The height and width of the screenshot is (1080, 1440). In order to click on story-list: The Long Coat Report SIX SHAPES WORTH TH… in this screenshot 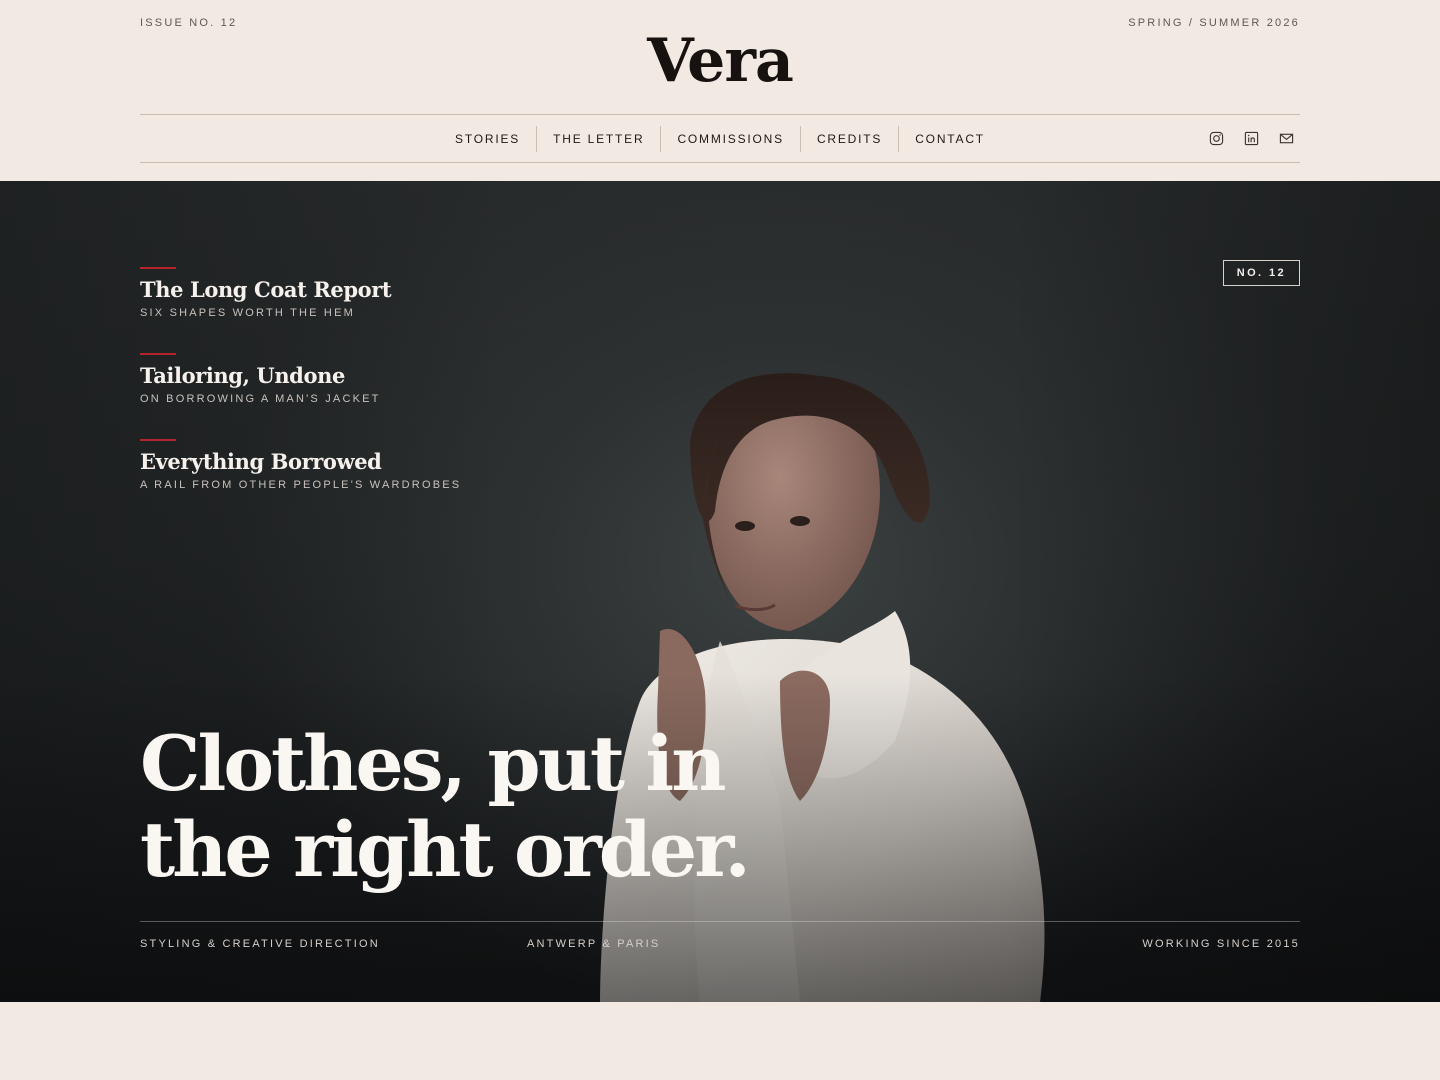, I will do `click(380, 386)`.